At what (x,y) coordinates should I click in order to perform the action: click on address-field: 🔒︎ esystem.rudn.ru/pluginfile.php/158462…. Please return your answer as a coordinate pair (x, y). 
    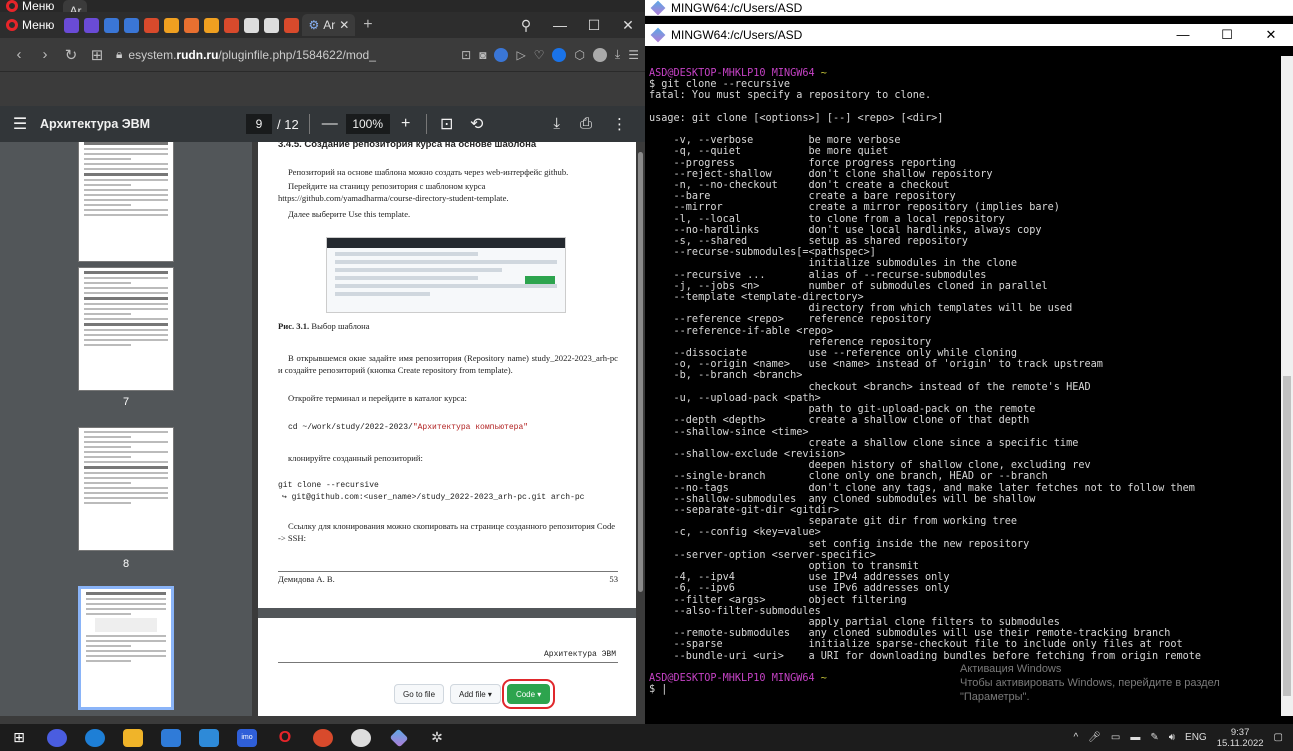
    Looking at the image, I should click on (285, 54).